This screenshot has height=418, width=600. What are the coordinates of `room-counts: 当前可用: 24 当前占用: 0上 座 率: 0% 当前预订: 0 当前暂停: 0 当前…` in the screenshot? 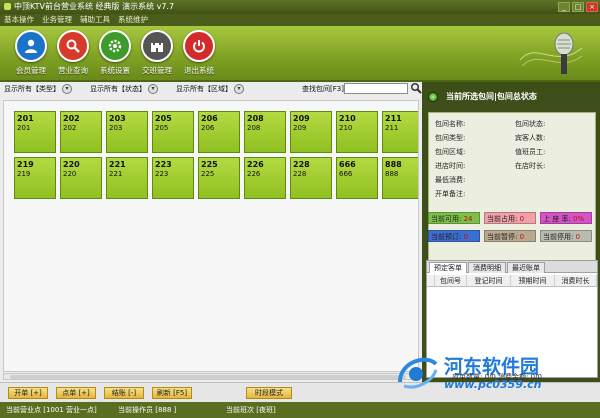 It's located at (512, 232).